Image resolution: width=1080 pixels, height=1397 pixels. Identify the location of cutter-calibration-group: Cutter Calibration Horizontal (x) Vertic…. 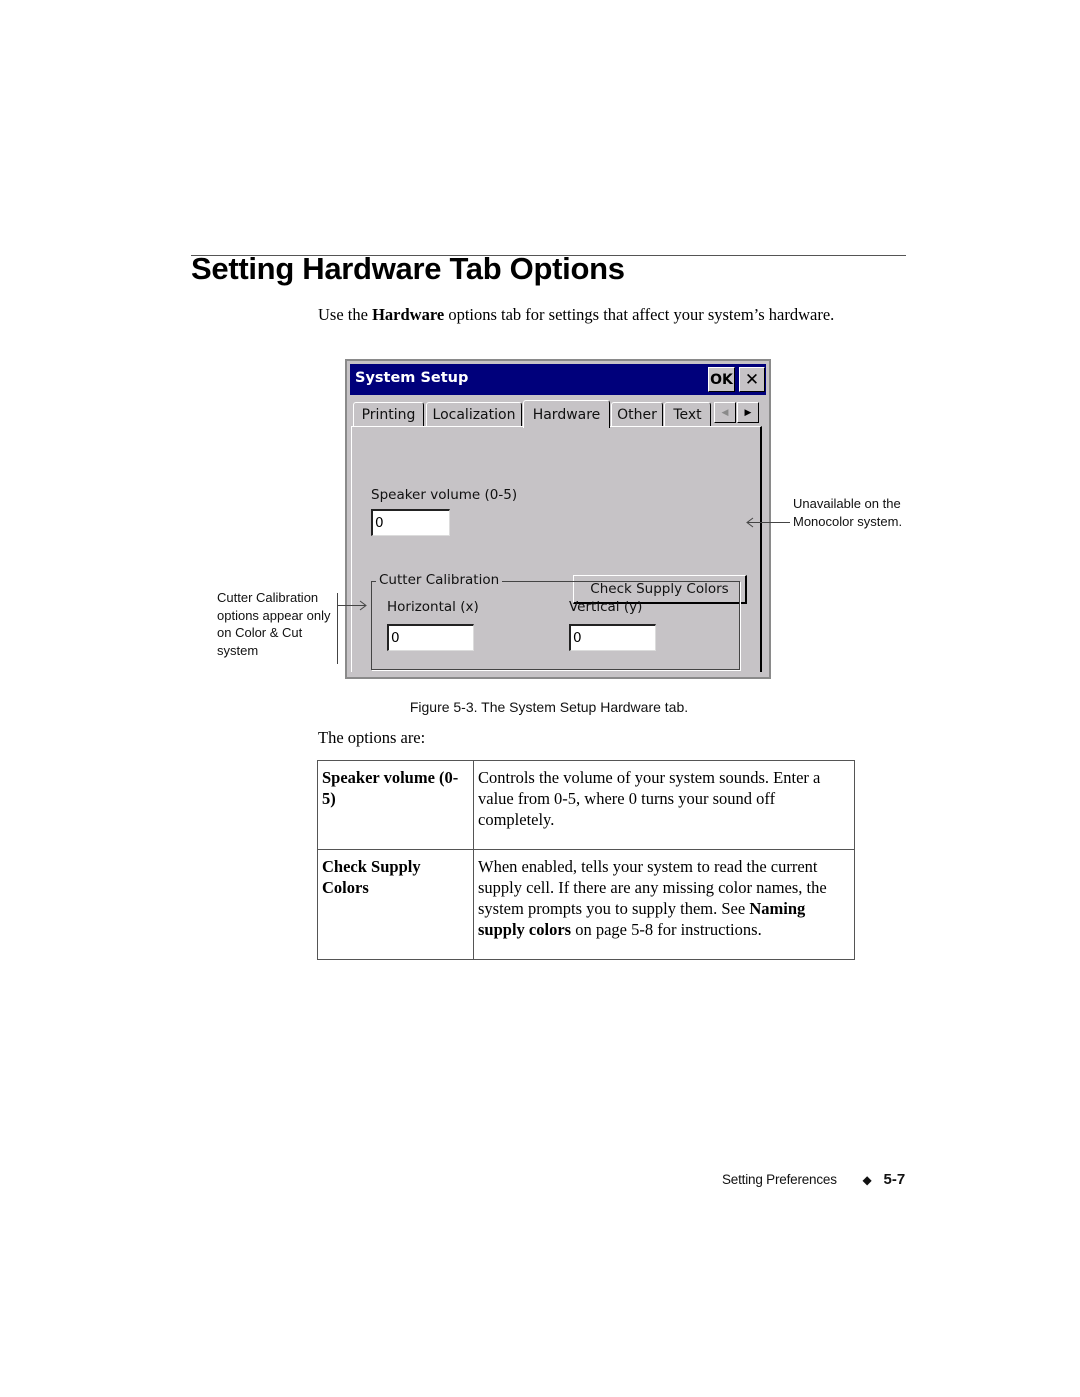
(555, 621).